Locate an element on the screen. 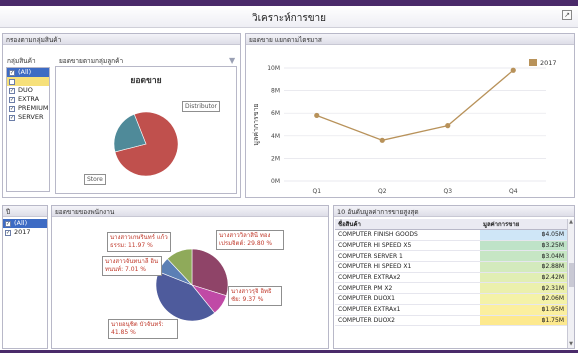  product-name-cell: COMPUTER DUOX2 is located at coordinates (407, 321).